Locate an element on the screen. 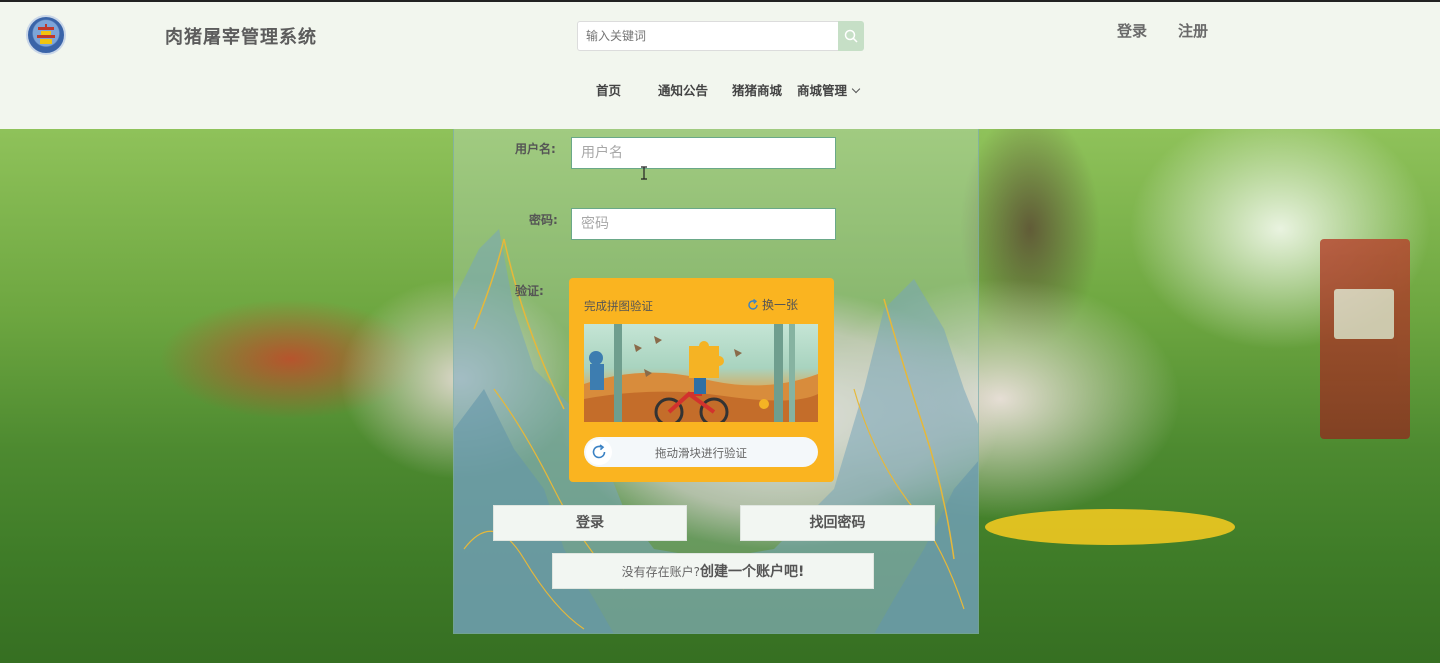 Image resolution: width=1440 pixels, height=663 pixels. nav-shop-admin: 商城管理 is located at coordinates (829, 89).